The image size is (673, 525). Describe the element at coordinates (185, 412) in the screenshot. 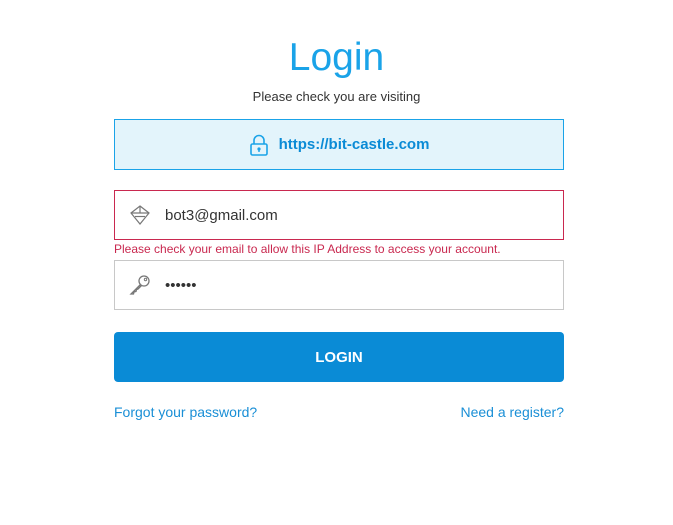

I see `forgot-password-link: Forgot your password?` at that location.